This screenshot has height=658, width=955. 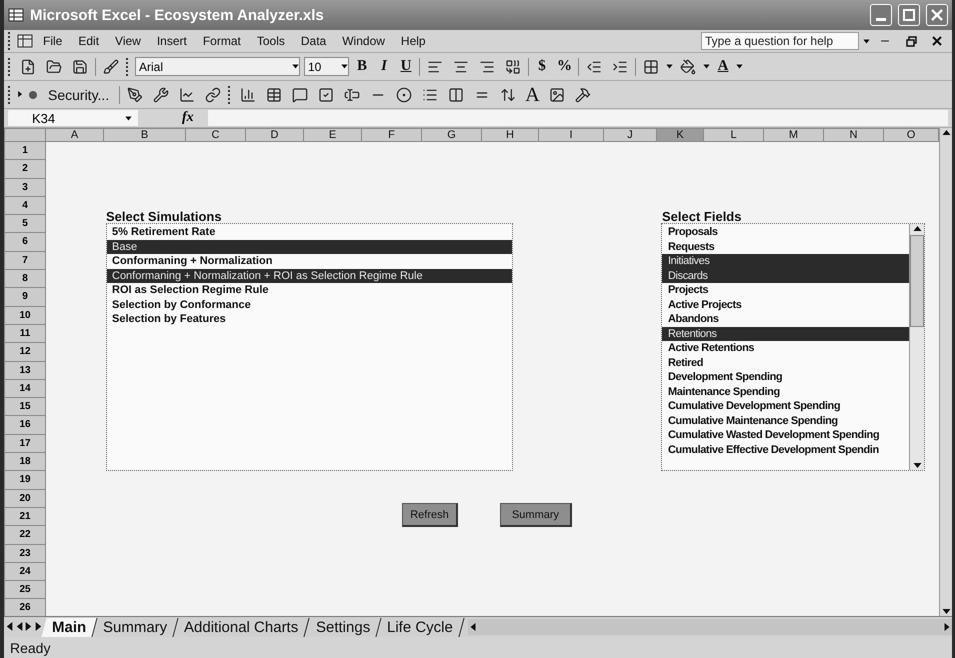 I want to click on column-header: N, so click(x=854, y=135).